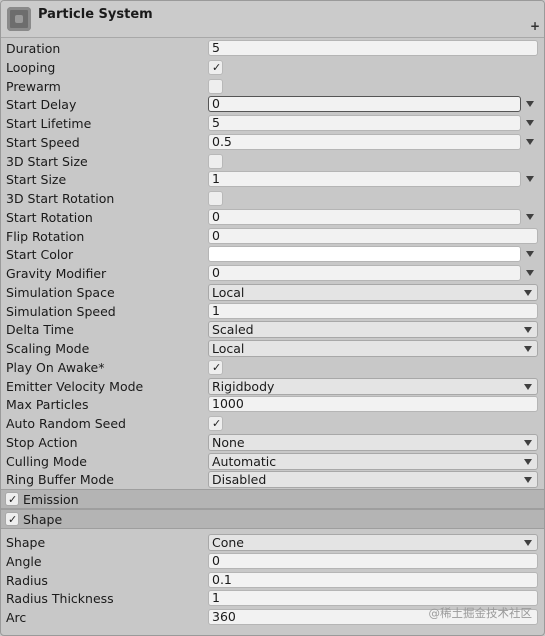 The height and width of the screenshot is (636, 545). I want to click on shape-label: Shape, so click(26, 542).